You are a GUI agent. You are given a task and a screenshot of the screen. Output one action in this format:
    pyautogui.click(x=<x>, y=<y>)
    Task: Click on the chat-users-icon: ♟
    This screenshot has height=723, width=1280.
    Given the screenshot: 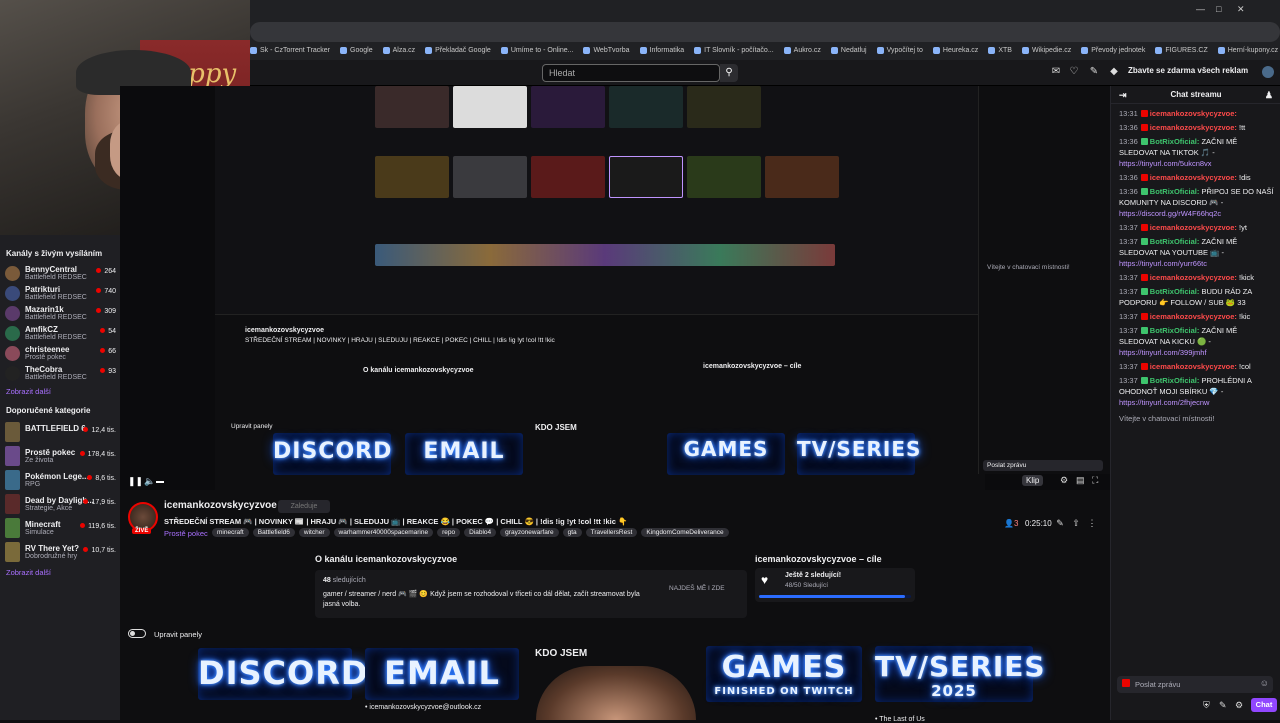 What is the action you would take?
    pyautogui.click(x=1269, y=95)
    